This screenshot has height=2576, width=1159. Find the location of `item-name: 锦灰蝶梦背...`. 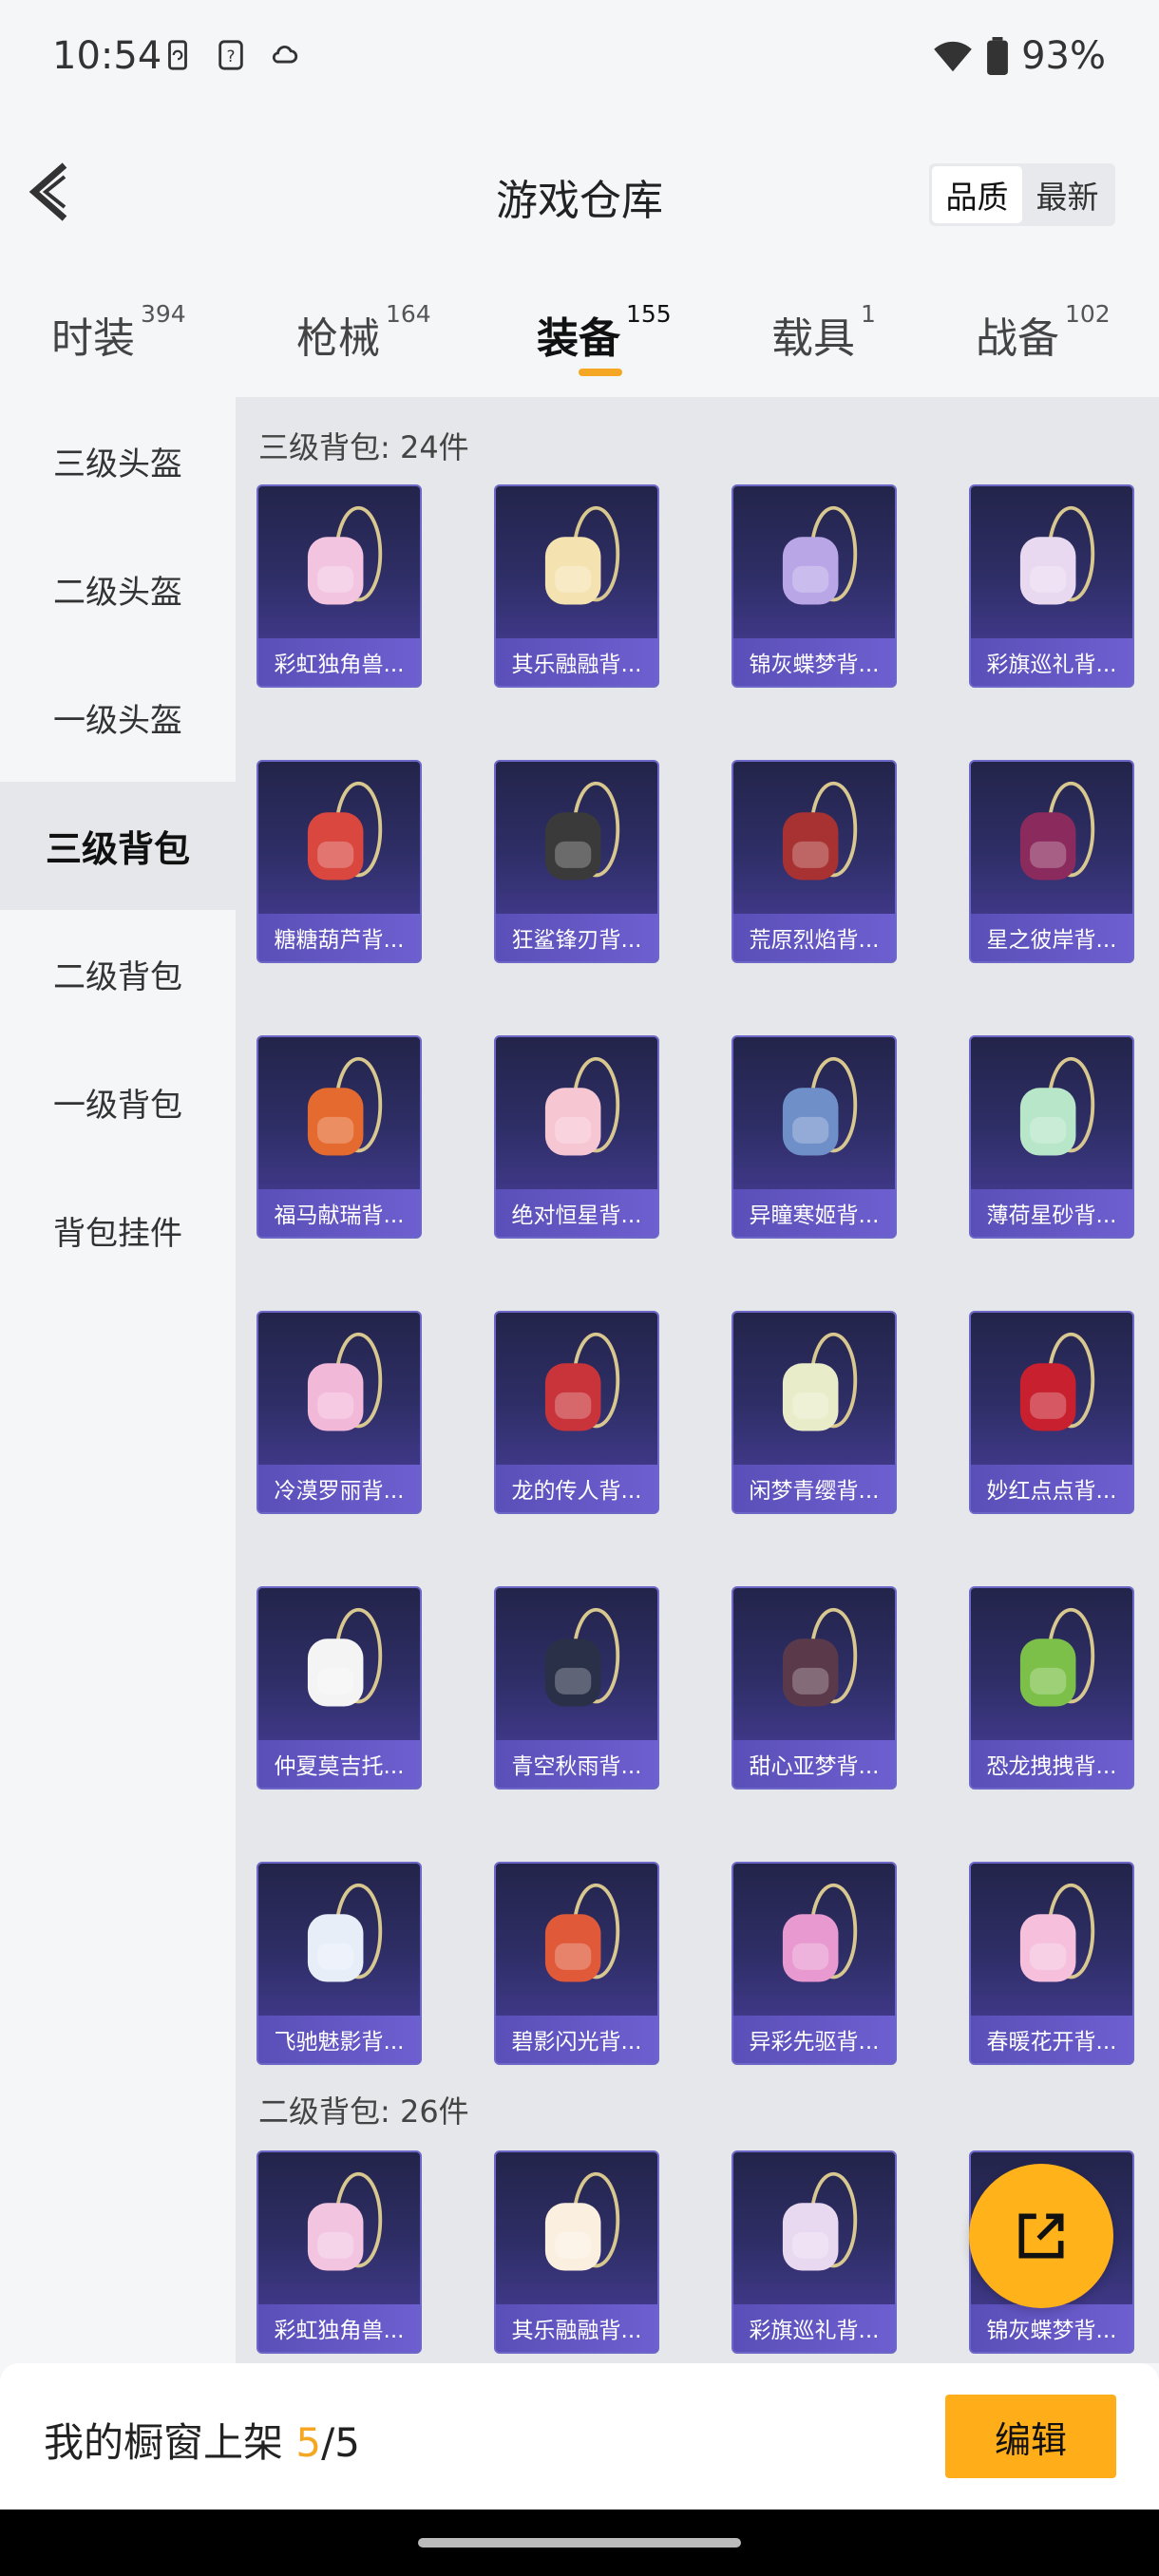

item-name: 锦灰蝶梦背... is located at coordinates (1051, 2328).